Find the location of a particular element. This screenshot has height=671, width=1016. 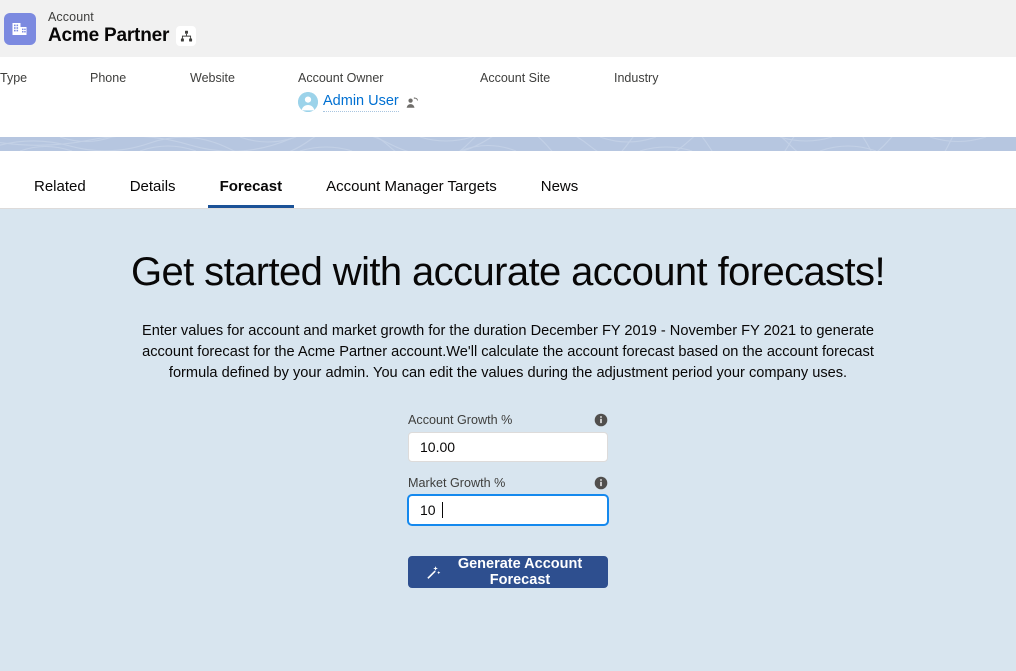

forecast-growth-form: Account Growth % Market Growth % is located at coordinates (508, 500).